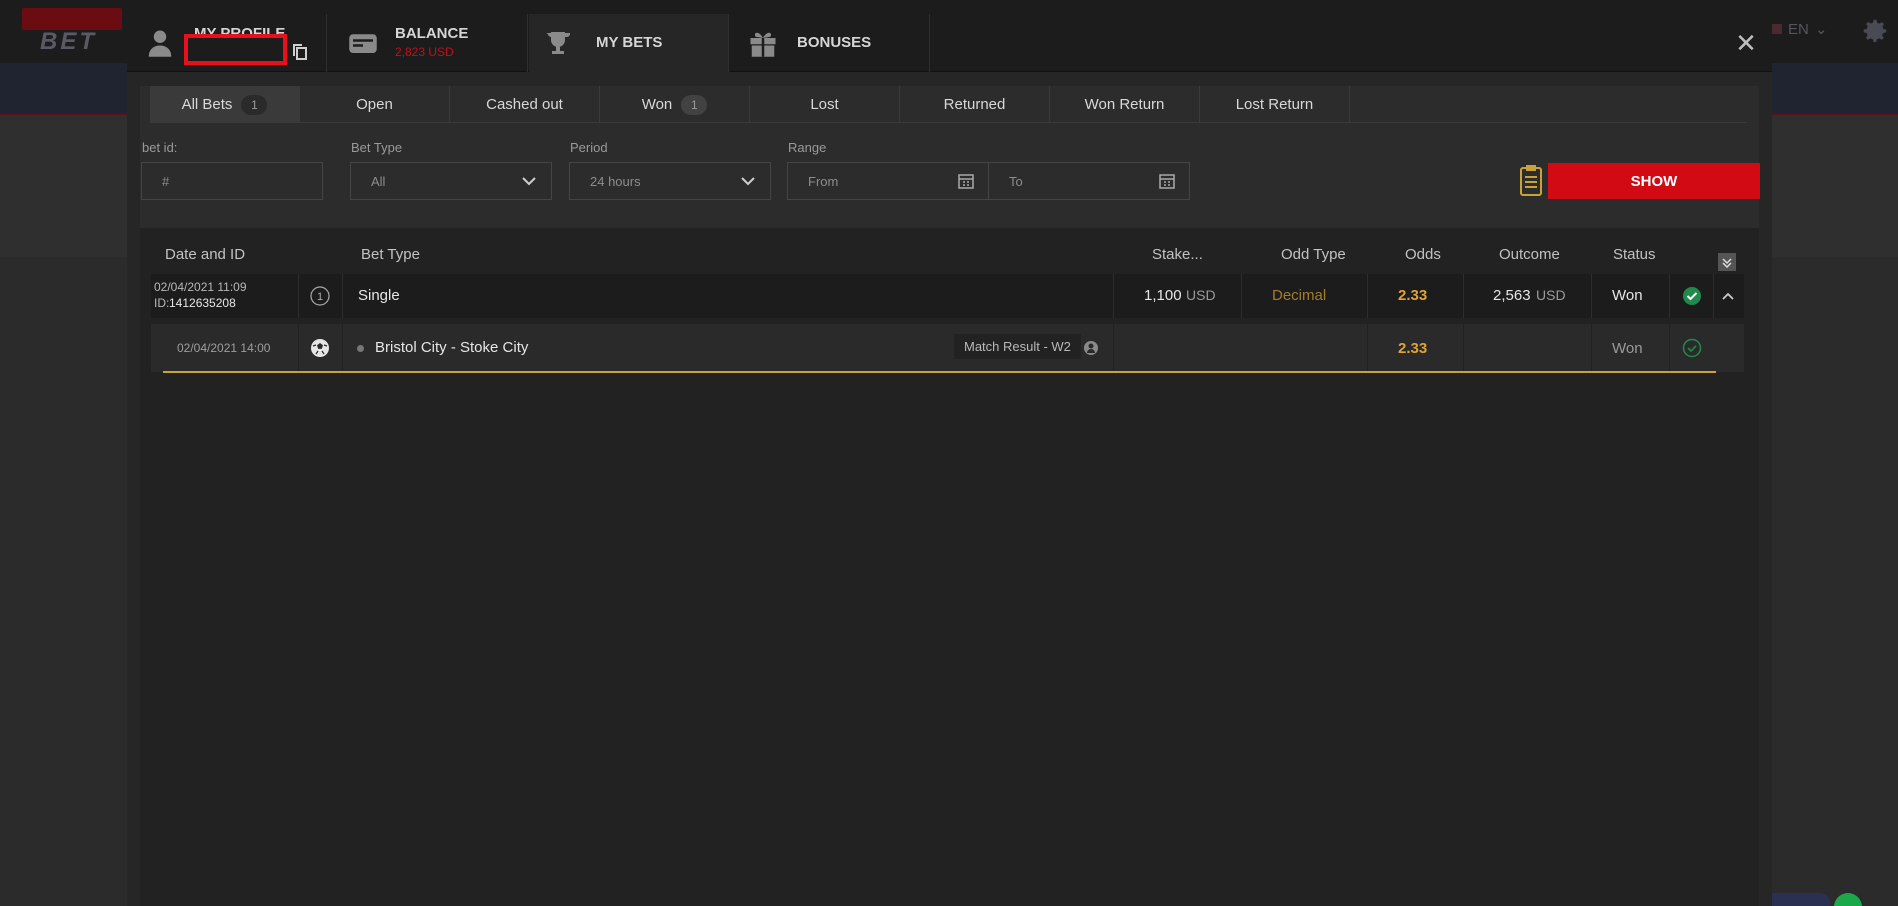 The height and width of the screenshot is (906, 1898). Describe the element at coordinates (525, 104) in the screenshot. I see `tab-cashed-out: Cashed out` at that location.